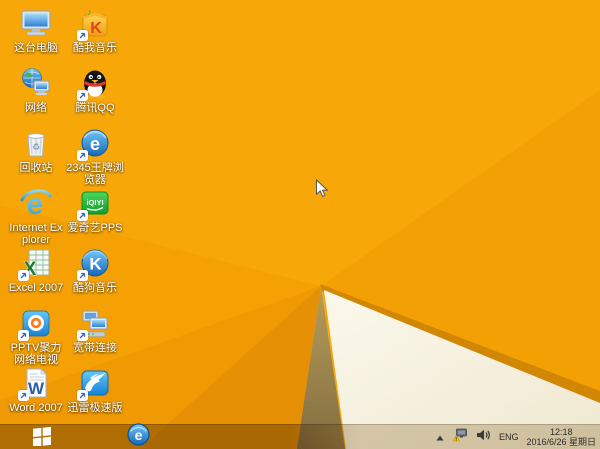  I want to click on tray-date: 2016/6/26 星期日, so click(561, 442).